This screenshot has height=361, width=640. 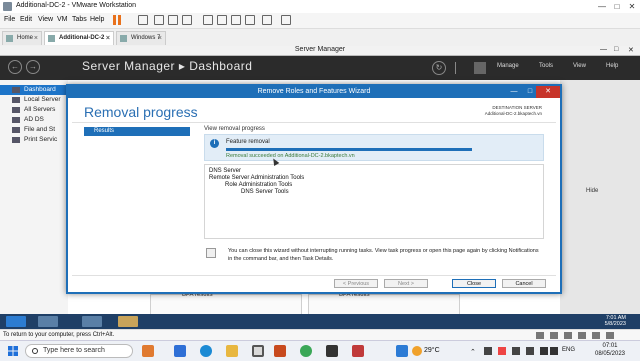 What do you see at coordinates (187, 20) in the screenshot?
I see `snapshot-manager-icon` at bounding box center [187, 20].